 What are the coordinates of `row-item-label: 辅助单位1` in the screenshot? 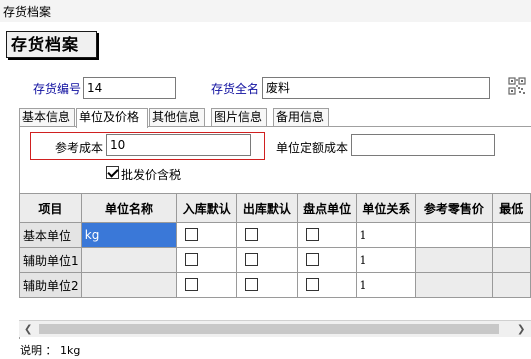 It's located at (50, 260).